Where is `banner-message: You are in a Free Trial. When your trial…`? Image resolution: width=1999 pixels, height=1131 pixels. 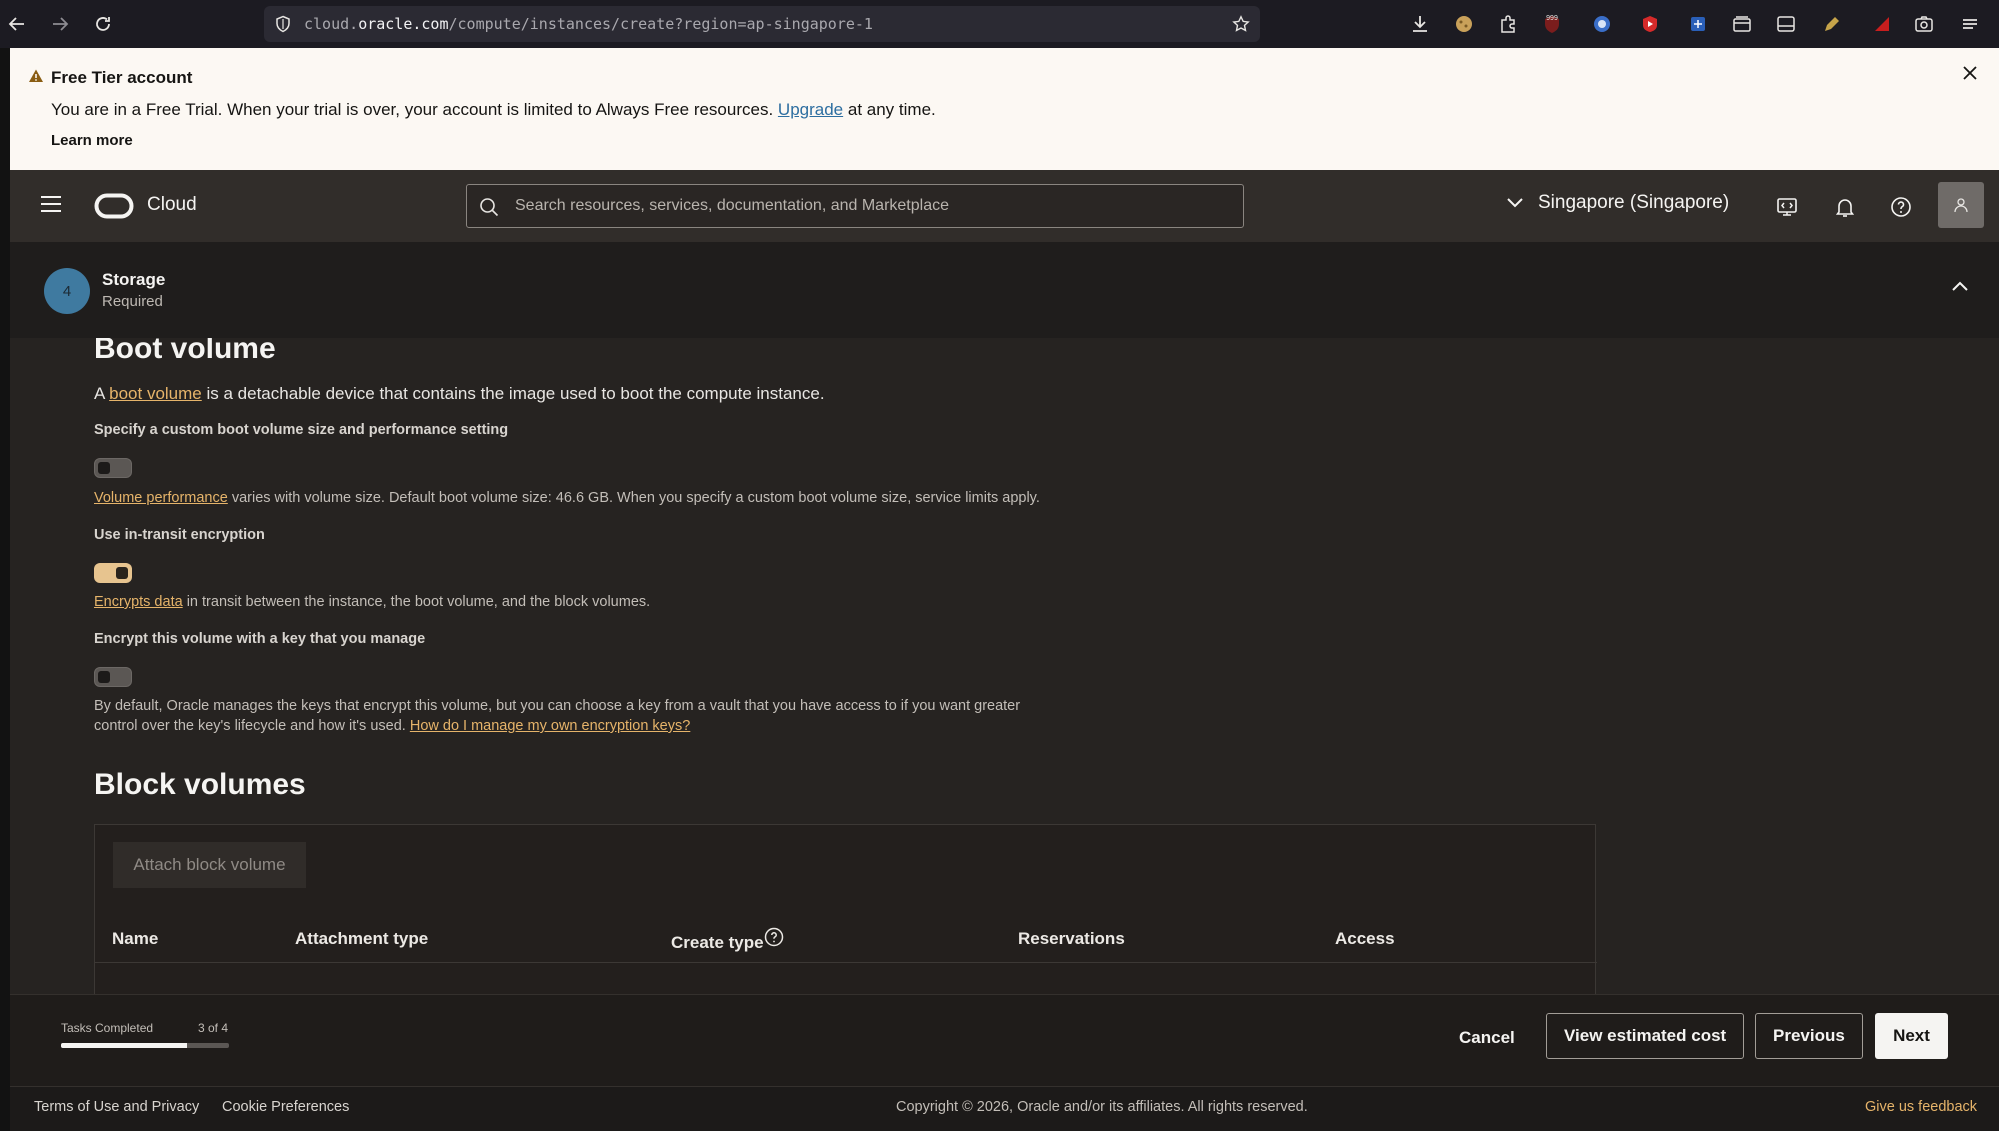
banner-message: You are in a Free Trial. When your trial… is located at coordinates (493, 109).